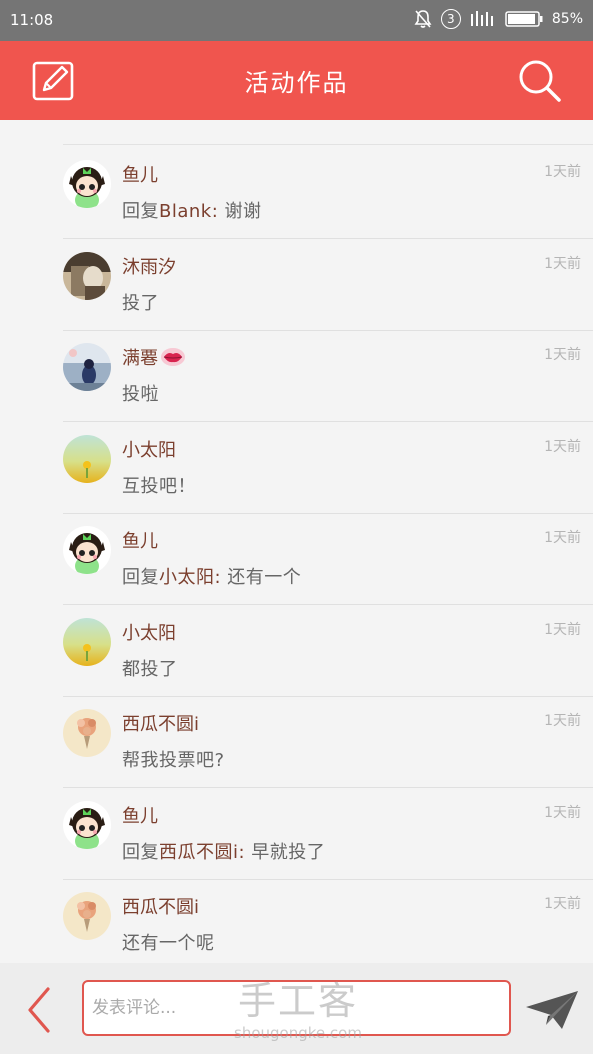 This screenshot has width=593, height=1054. What do you see at coordinates (567, 19) in the screenshot?
I see `battery-percent: 85%` at bounding box center [567, 19].